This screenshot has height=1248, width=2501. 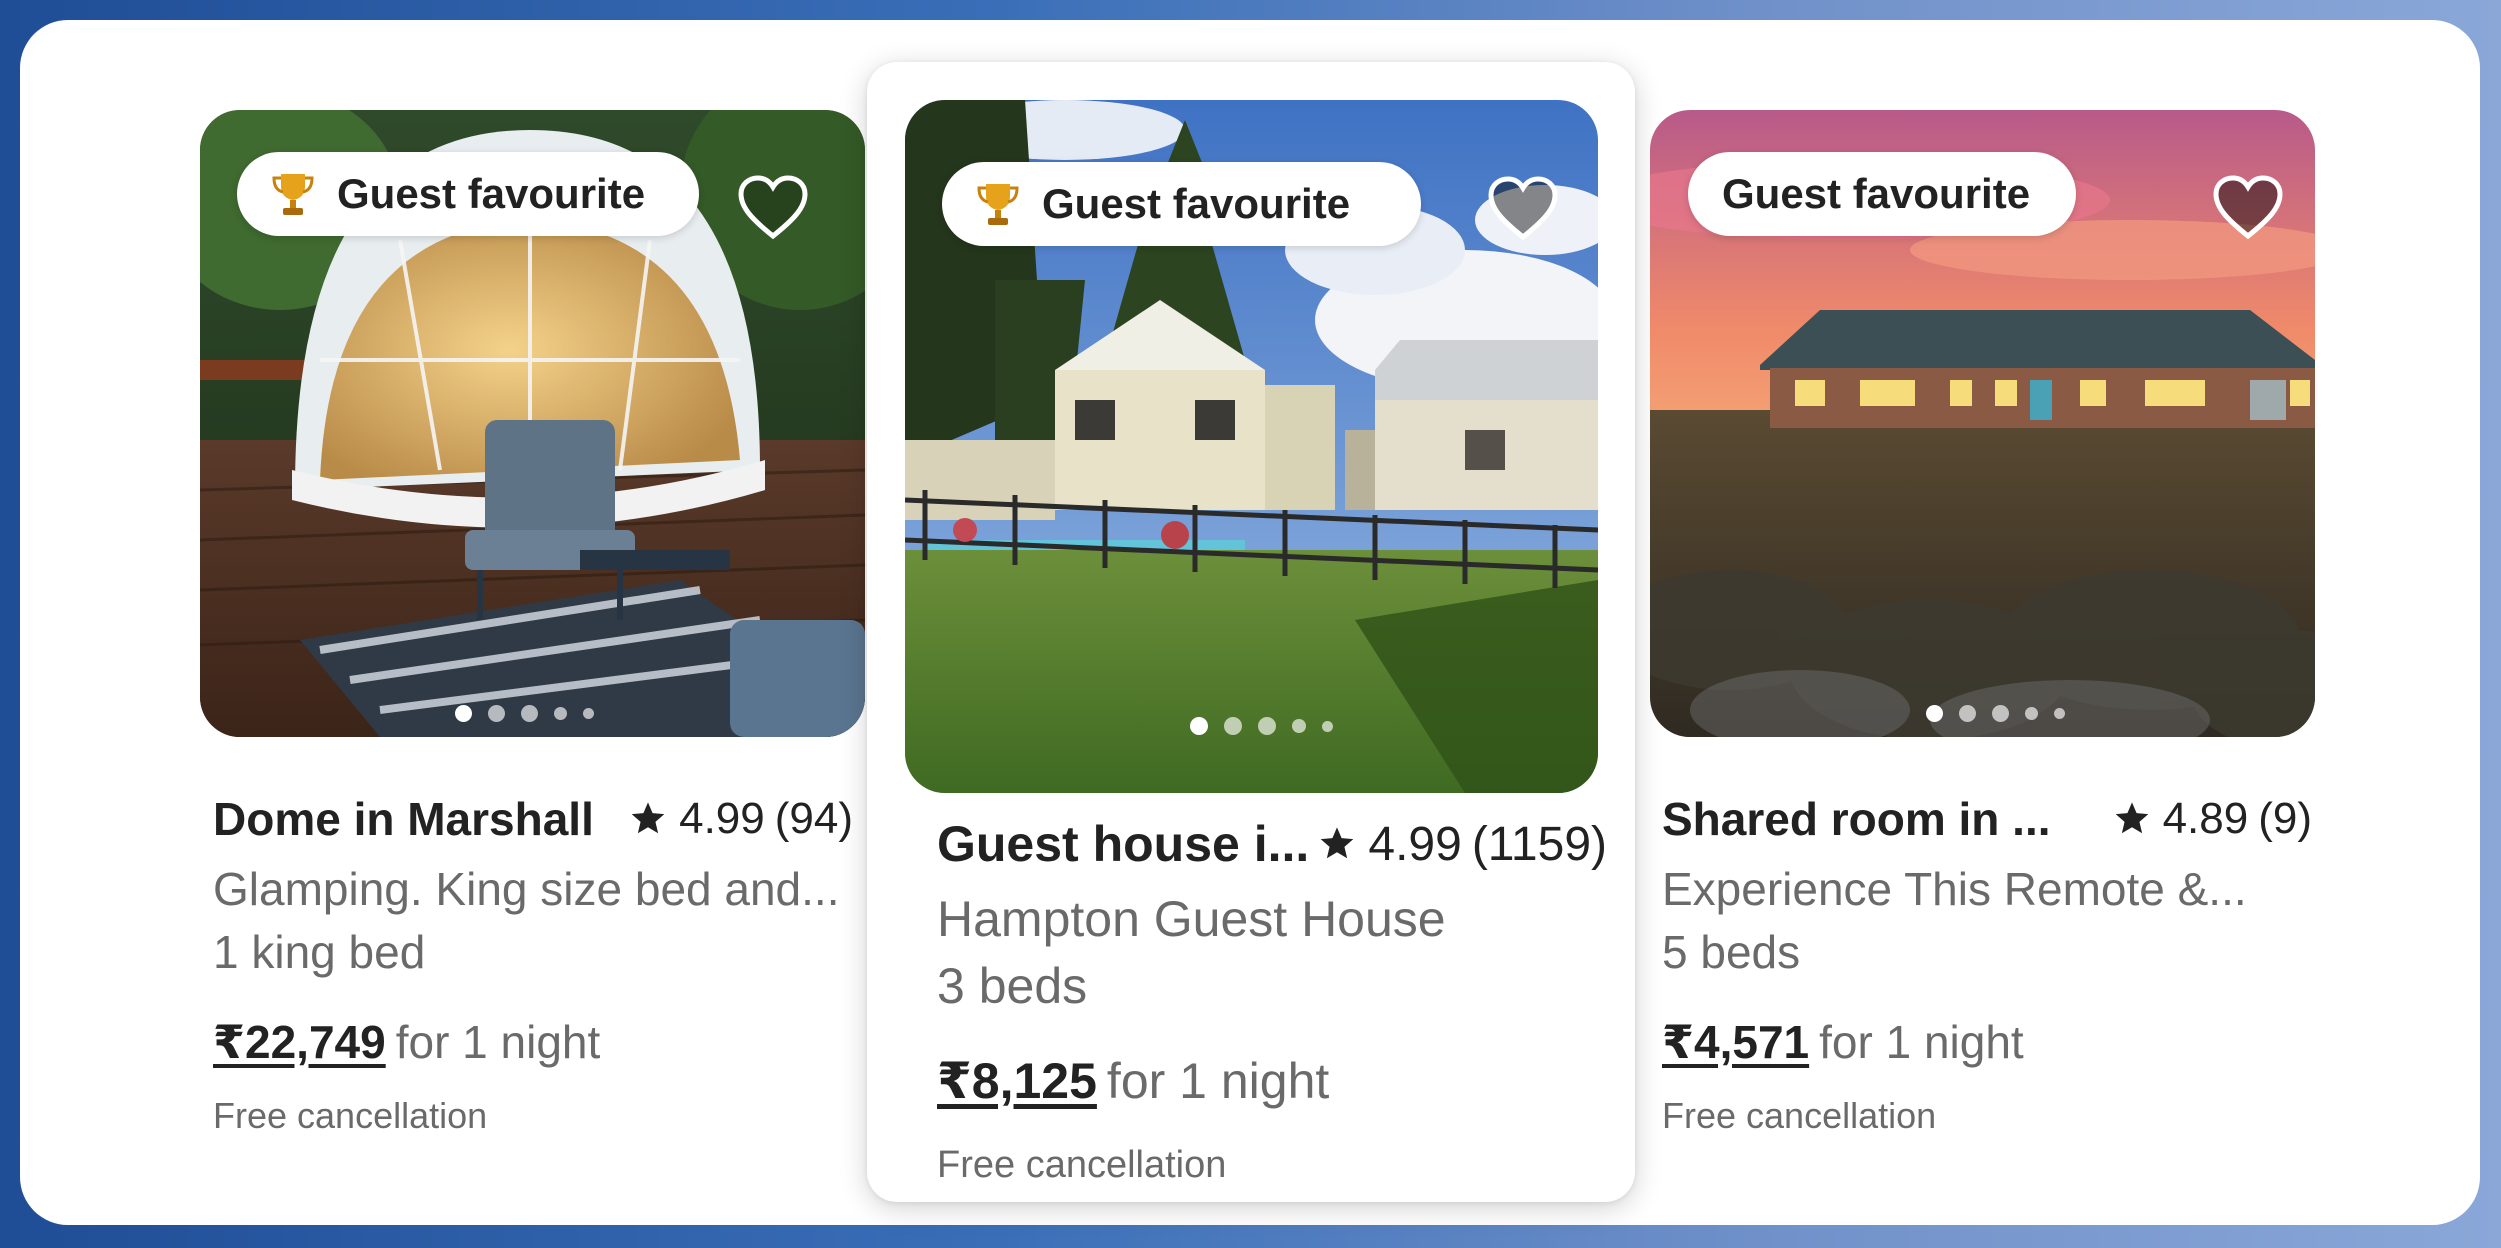 What do you see at coordinates (1017, 1081) in the screenshot?
I see `price-amount: ₹8,125` at bounding box center [1017, 1081].